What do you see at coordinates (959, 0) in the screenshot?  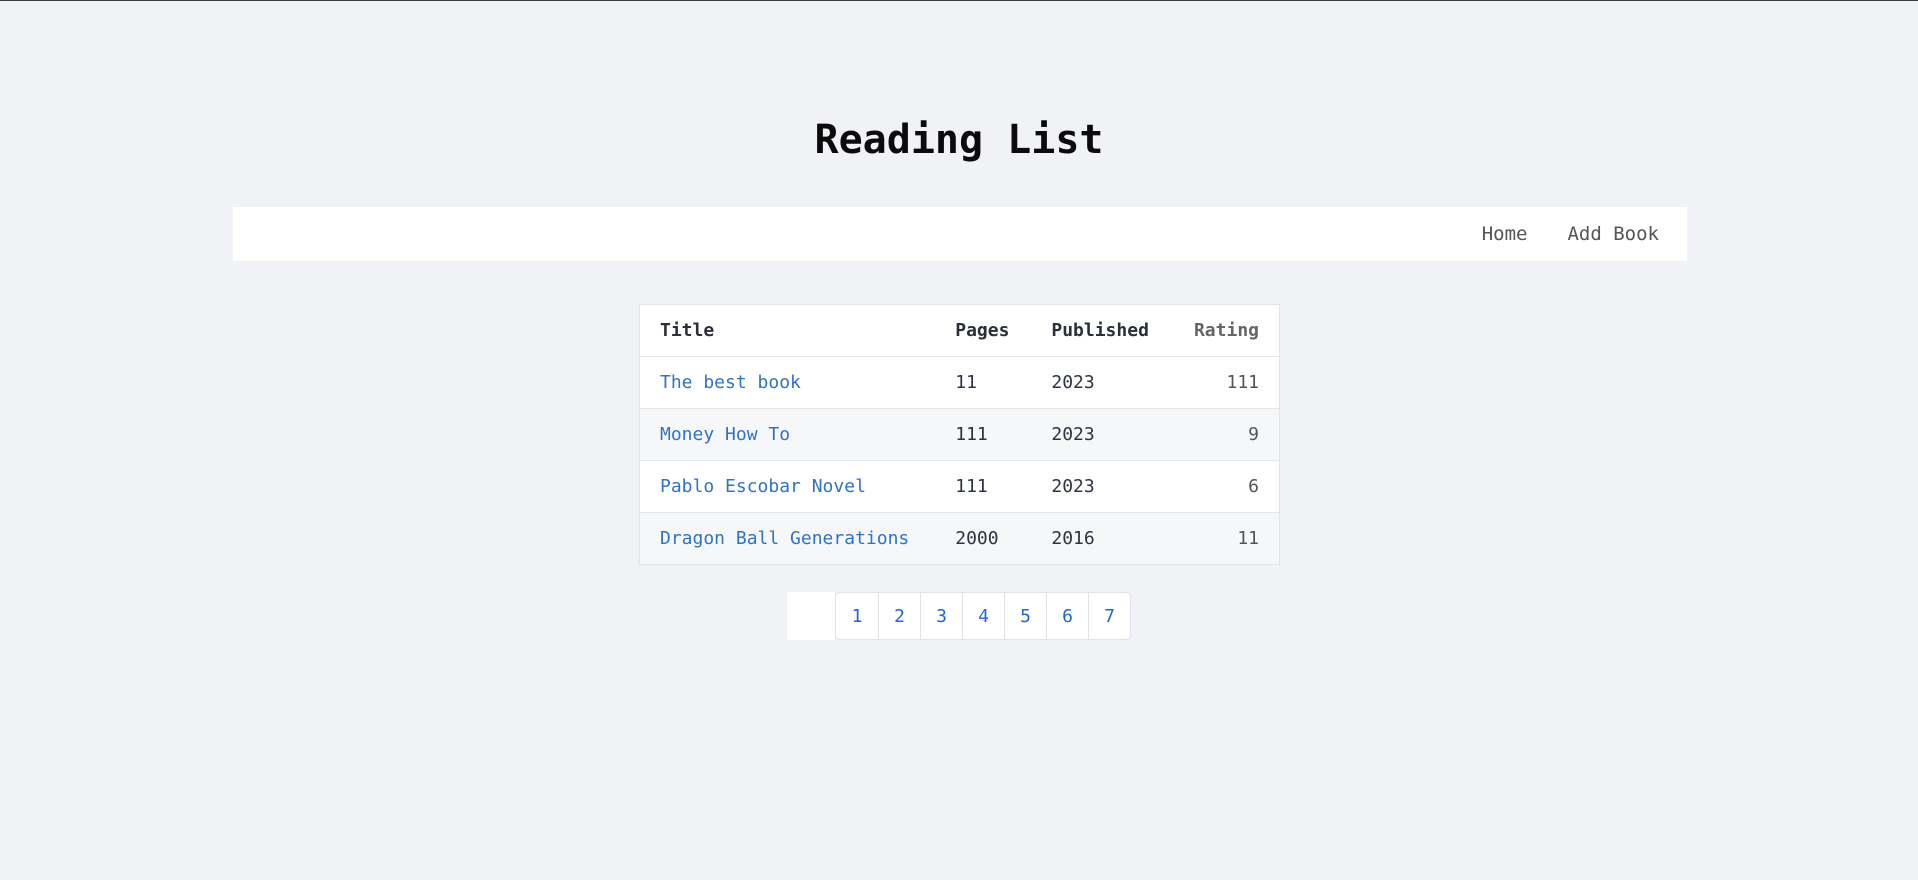 I see `window-top-border` at bounding box center [959, 0].